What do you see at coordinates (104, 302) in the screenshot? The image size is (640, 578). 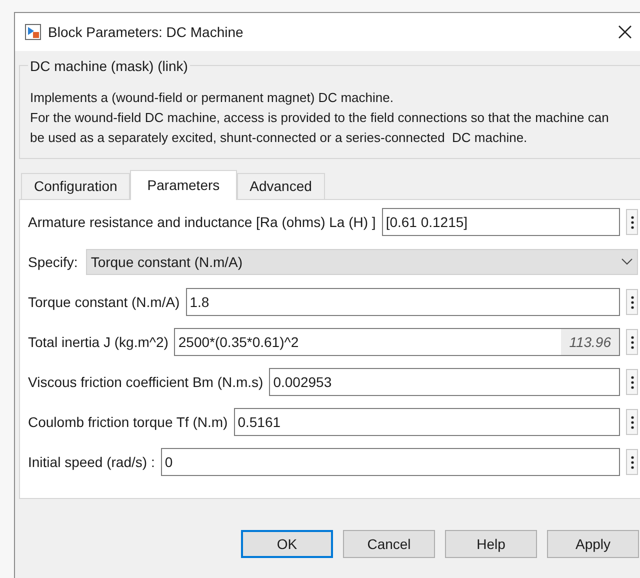 I see `field-label: Torque constant (N.m/A)` at bounding box center [104, 302].